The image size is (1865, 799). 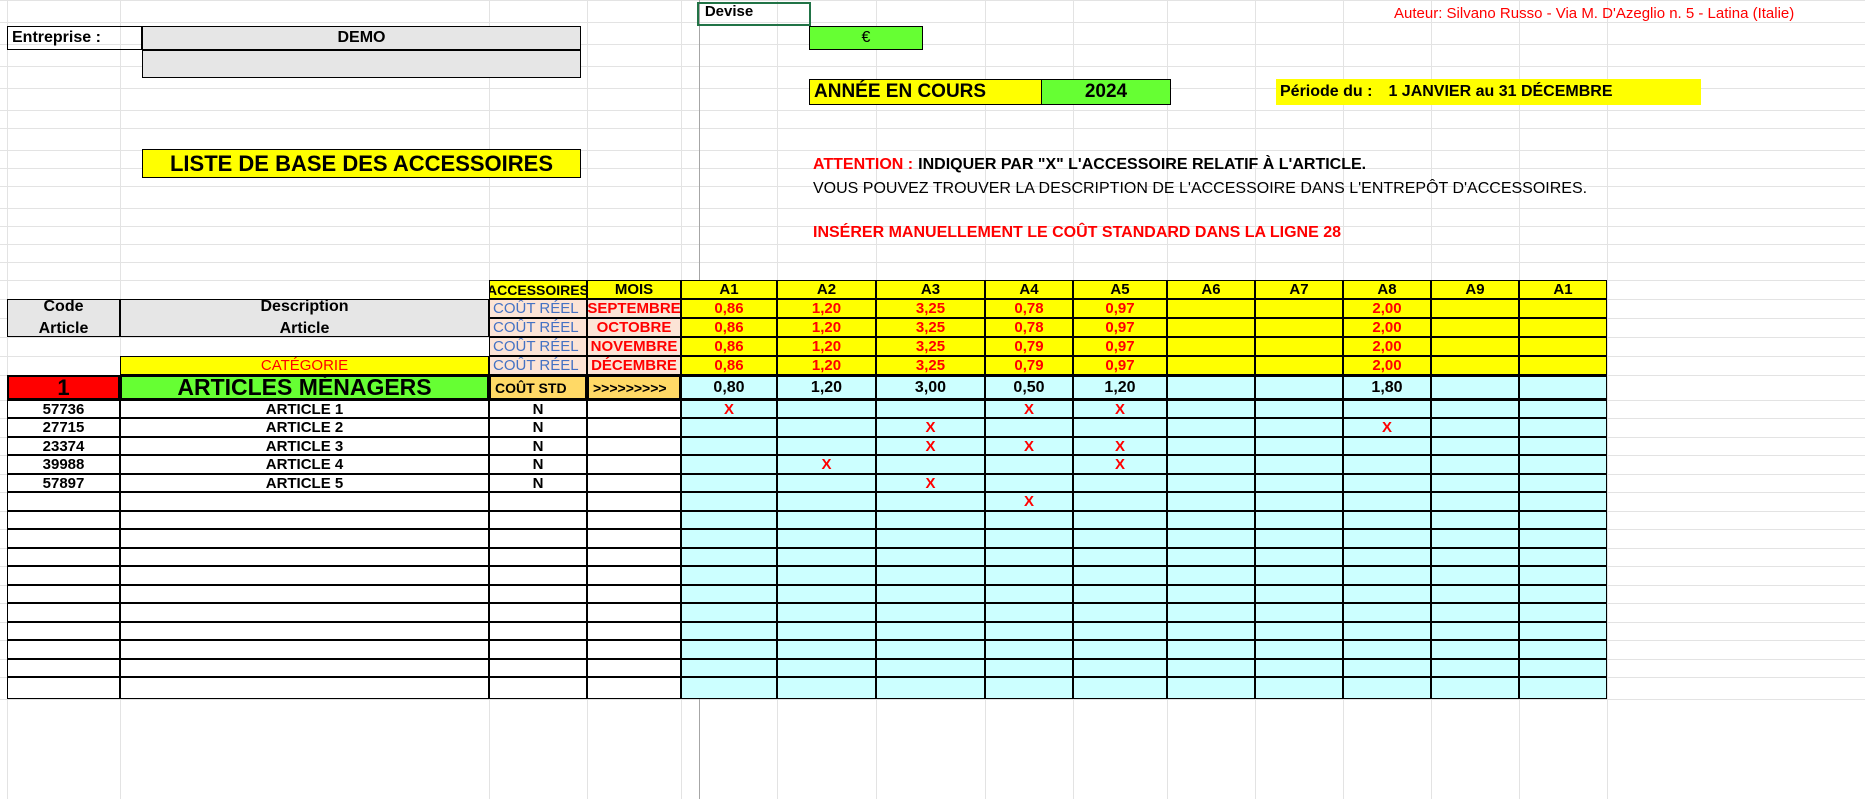 What do you see at coordinates (729, 365) in the screenshot?
I see `real-cost-value: 0,86` at bounding box center [729, 365].